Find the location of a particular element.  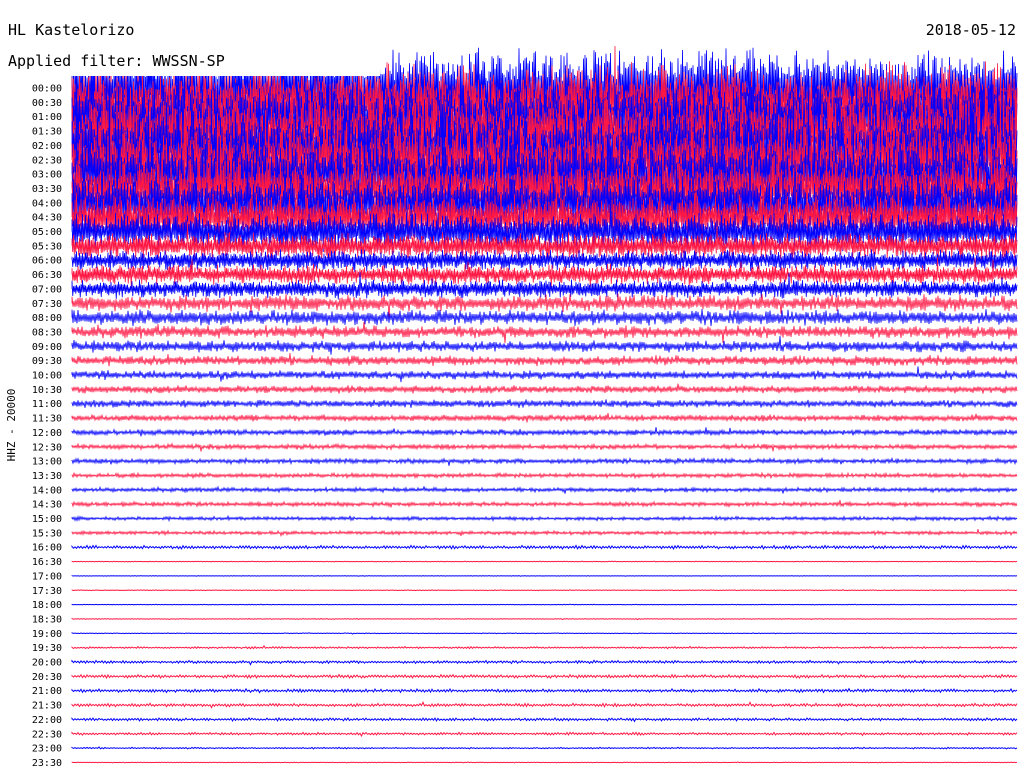

row-label-2030: 20:30 is located at coordinates (47, 677).